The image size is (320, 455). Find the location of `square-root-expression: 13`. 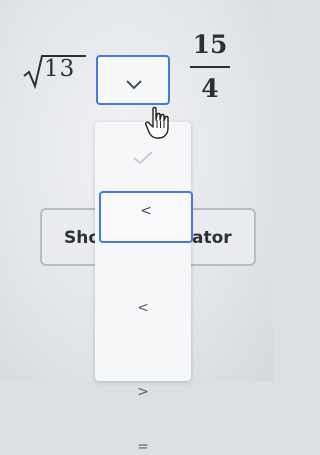

square-root-expression: 13 is located at coordinates (55, 72).